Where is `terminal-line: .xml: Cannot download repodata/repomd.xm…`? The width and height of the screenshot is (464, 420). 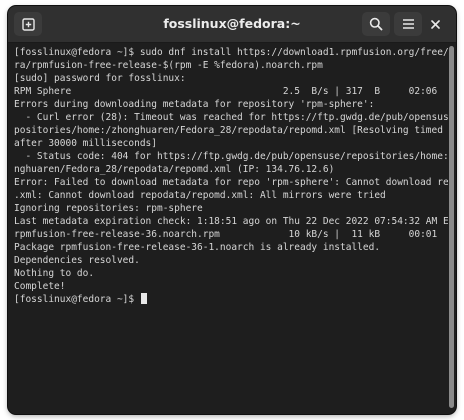
terminal-line: .xml: Cannot download repodata/repomd.xm… is located at coordinates (200, 195).